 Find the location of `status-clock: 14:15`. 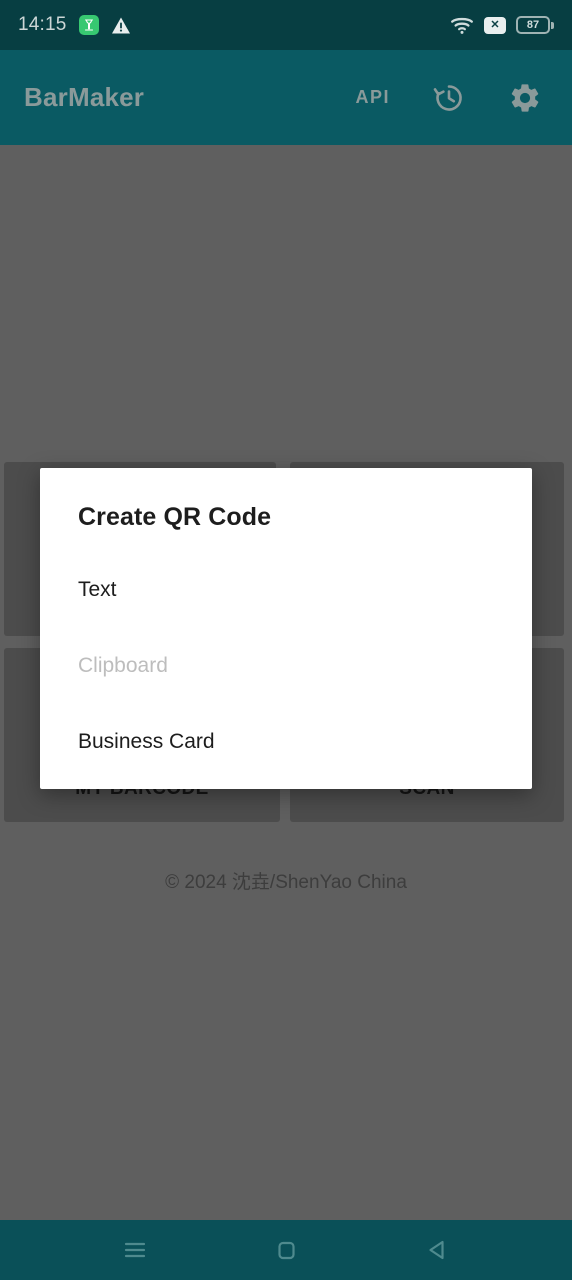

status-clock: 14:15 is located at coordinates (42, 24).